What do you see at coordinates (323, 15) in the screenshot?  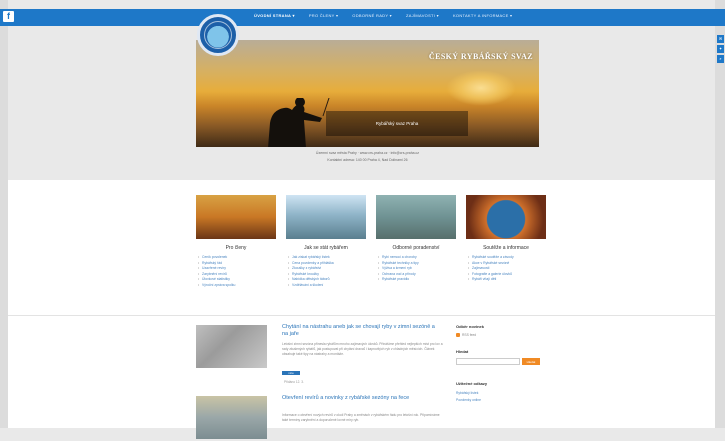 I see `nav-item-members: PRO ČLENY ▾` at bounding box center [323, 15].